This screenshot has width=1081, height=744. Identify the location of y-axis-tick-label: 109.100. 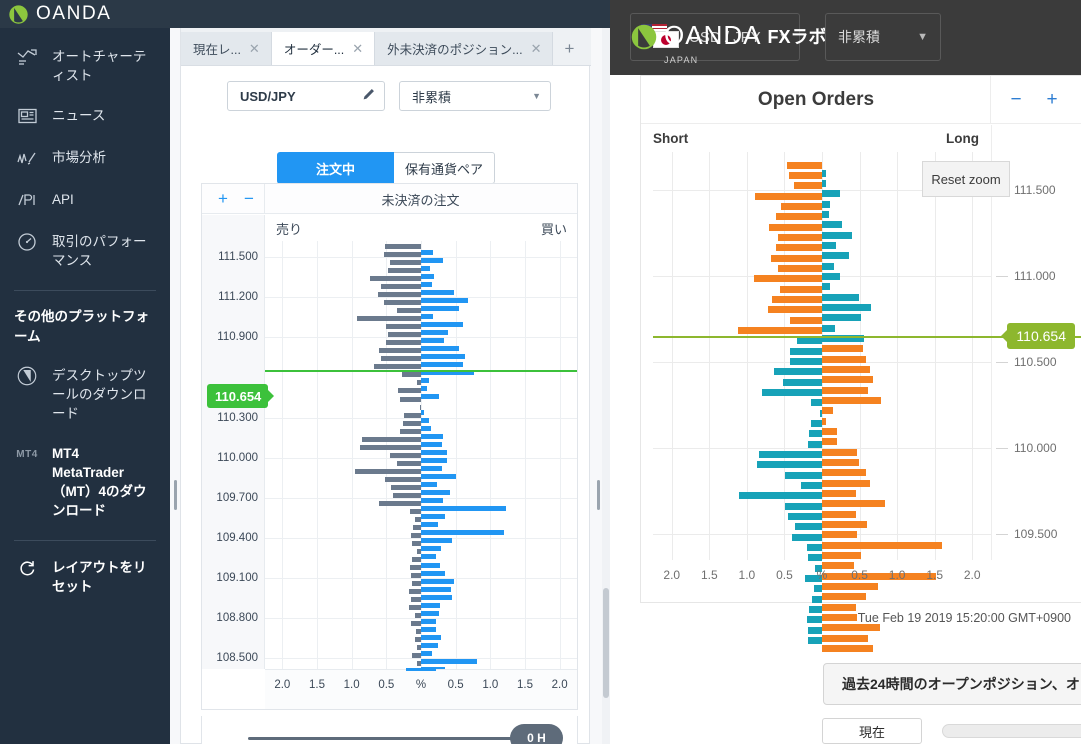
(237, 578).